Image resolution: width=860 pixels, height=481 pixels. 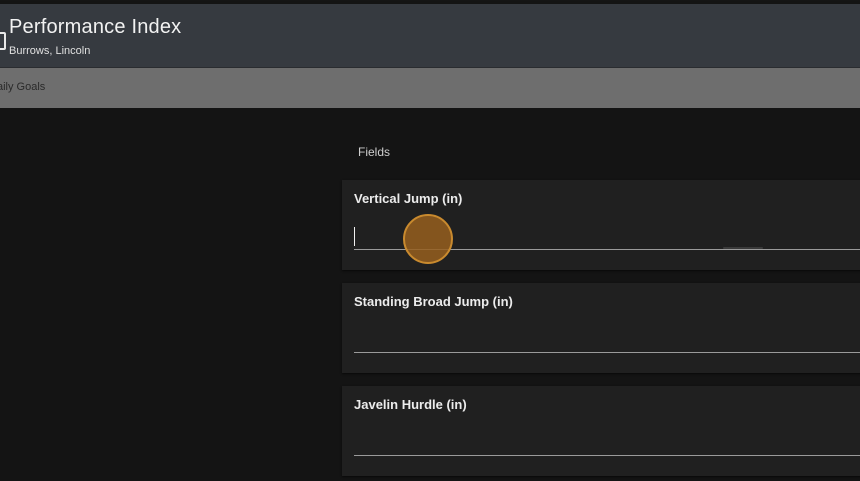 What do you see at coordinates (374, 152) in the screenshot?
I see `section-heading: Fields` at bounding box center [374, 152].